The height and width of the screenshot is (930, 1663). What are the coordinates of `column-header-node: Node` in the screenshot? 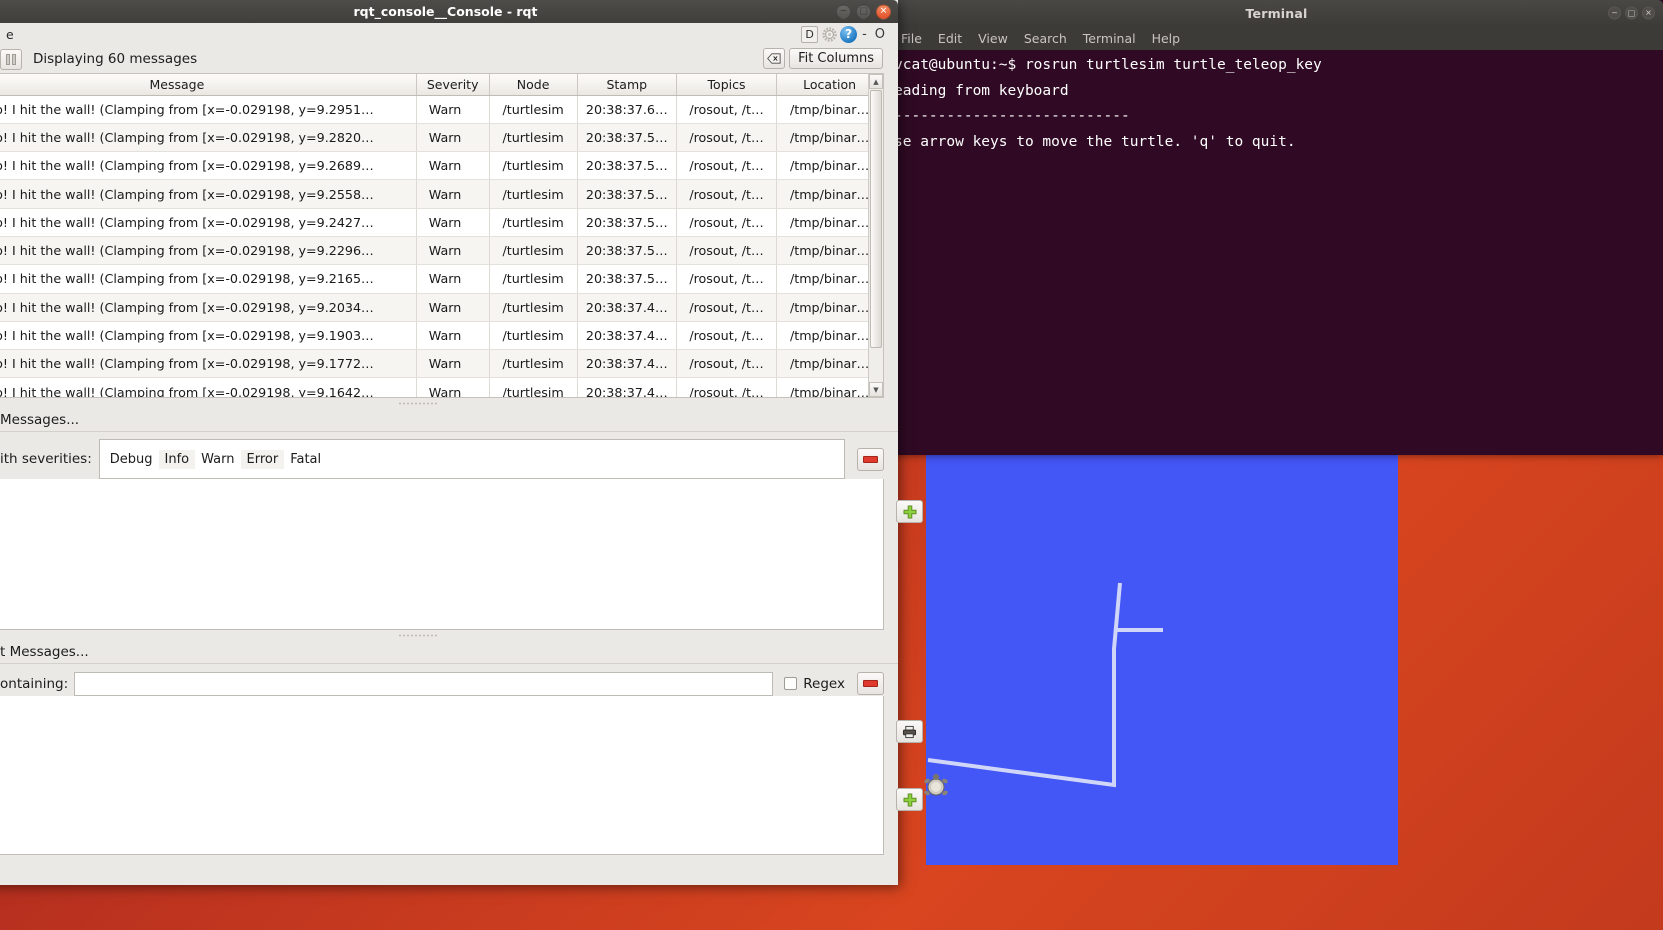 It's located at (533, 85).